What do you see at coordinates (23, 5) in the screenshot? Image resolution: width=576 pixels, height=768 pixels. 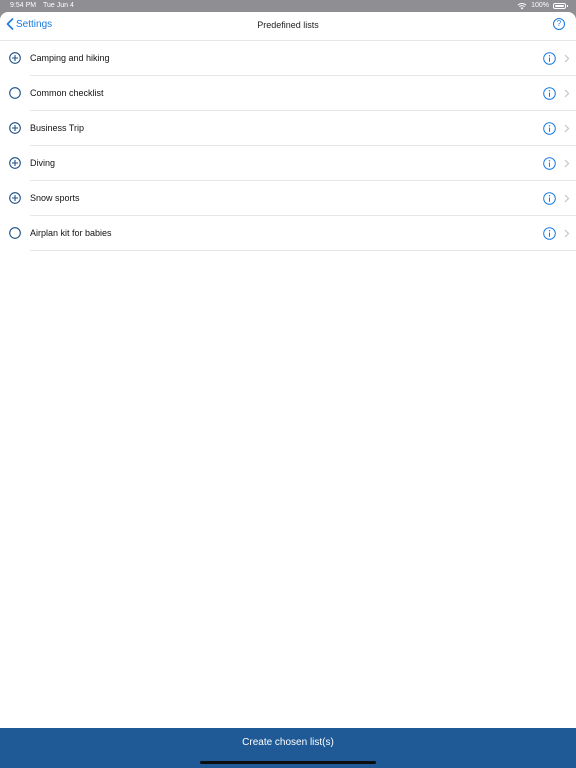 I see `status-time: 9:54 PM` at bounding box center [23, 5].